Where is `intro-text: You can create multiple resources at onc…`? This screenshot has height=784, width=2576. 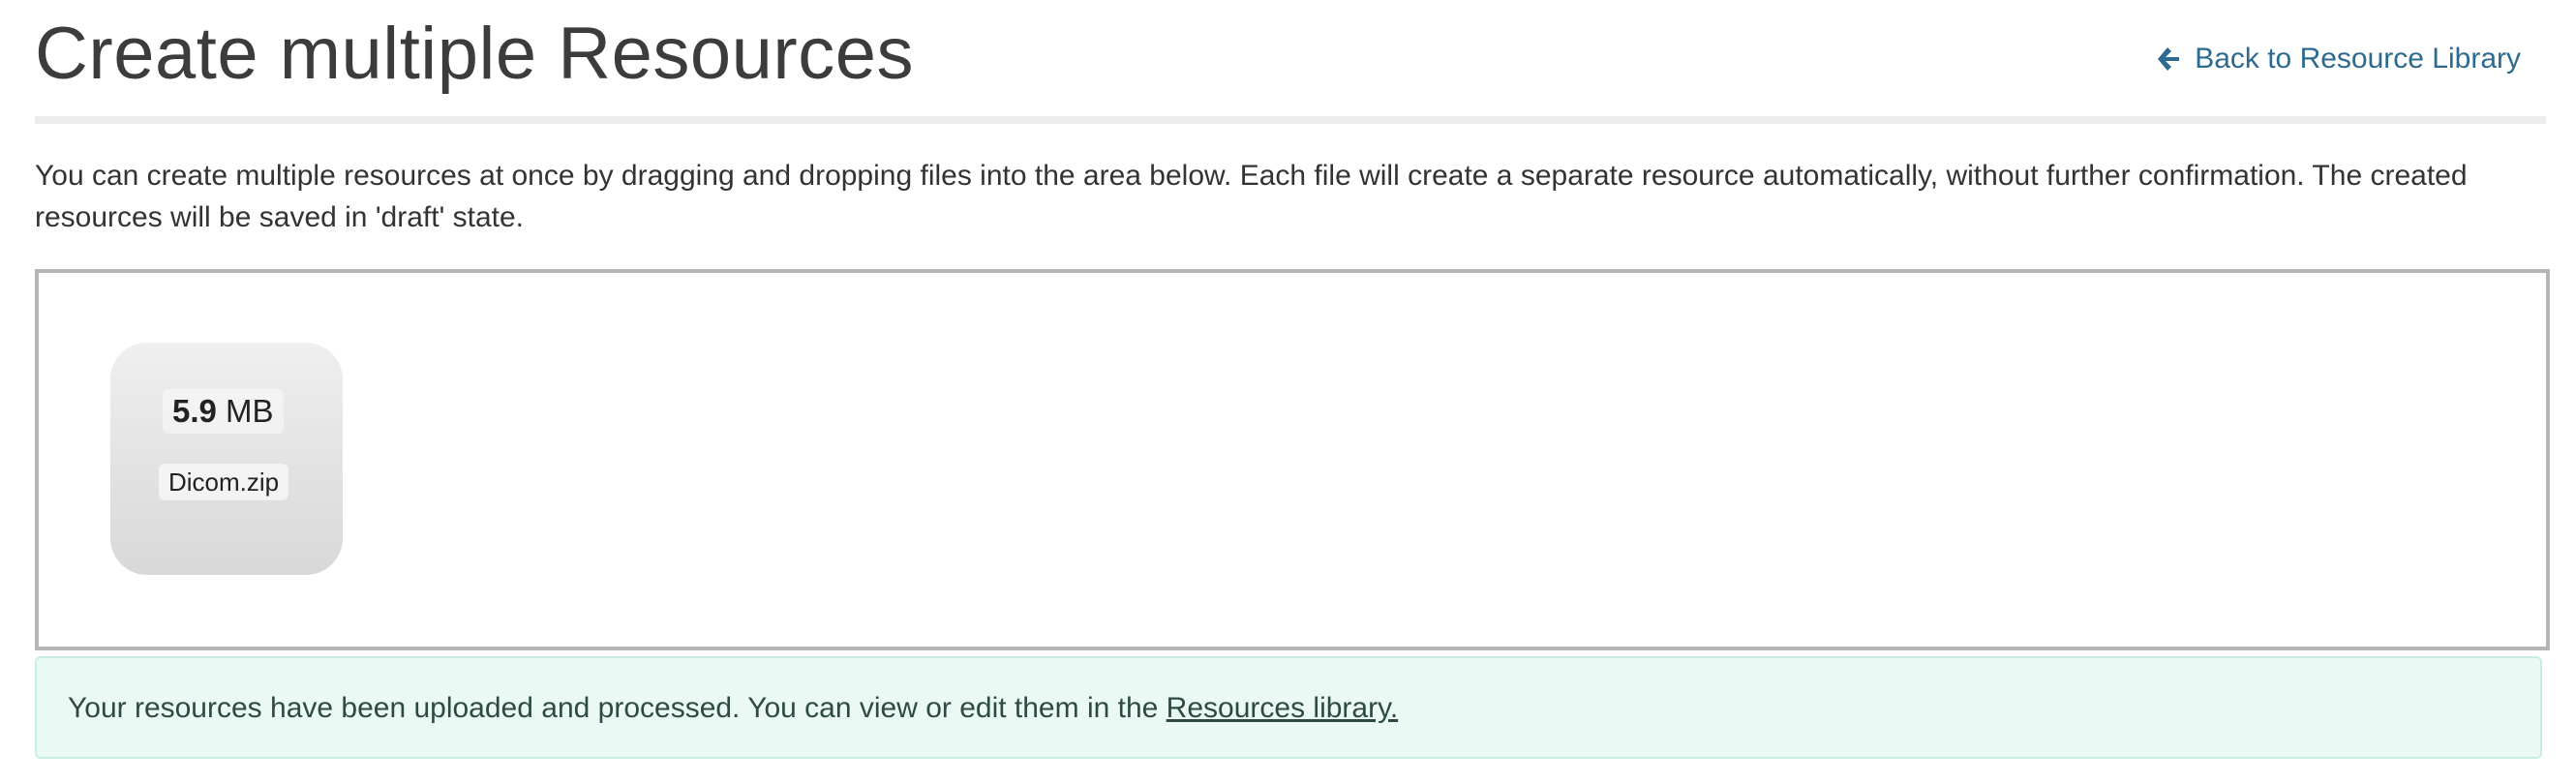 intro-text: You can create multiple resources at onc… is located at coordinates (1252, 196).